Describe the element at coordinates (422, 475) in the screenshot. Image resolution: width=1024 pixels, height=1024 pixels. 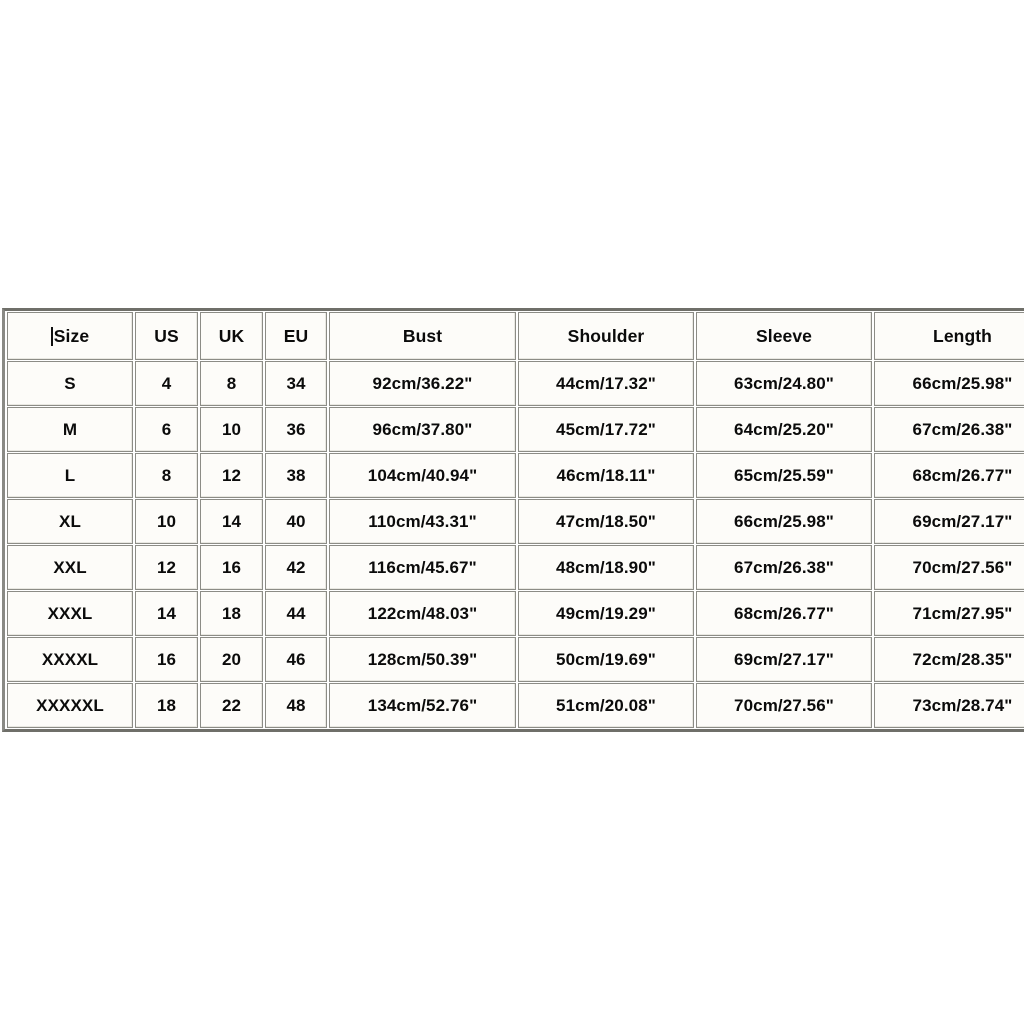
I see `cell-bust: 104cm/40.94"` at that location.